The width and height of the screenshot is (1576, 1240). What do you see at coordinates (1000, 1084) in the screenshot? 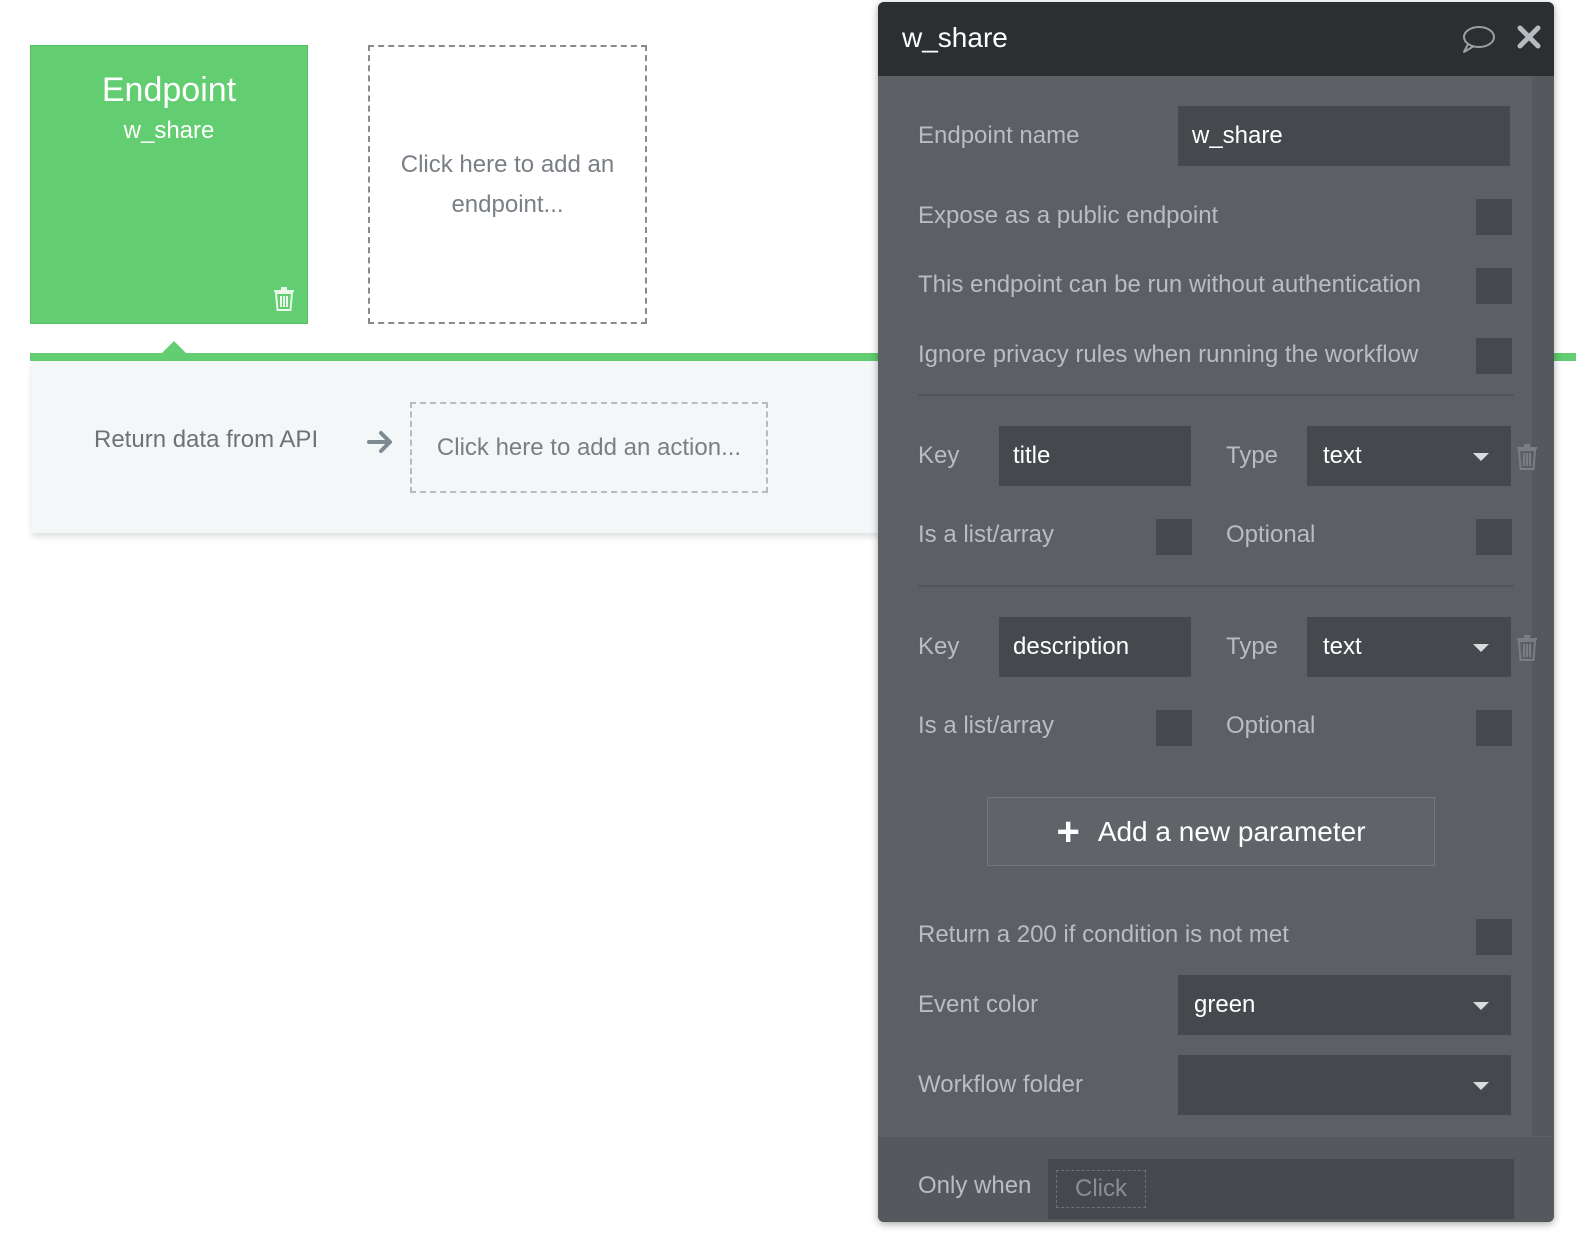
I see `workflow-folder-label: Workflow folder` at bounding box center [1000, 1084].